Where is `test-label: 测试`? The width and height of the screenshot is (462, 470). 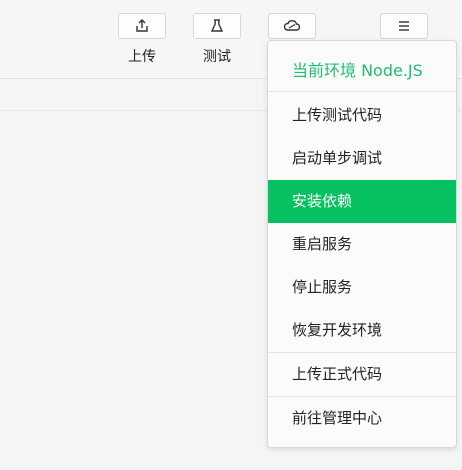 test-label: 测试 is located at coordinates (217, 57).